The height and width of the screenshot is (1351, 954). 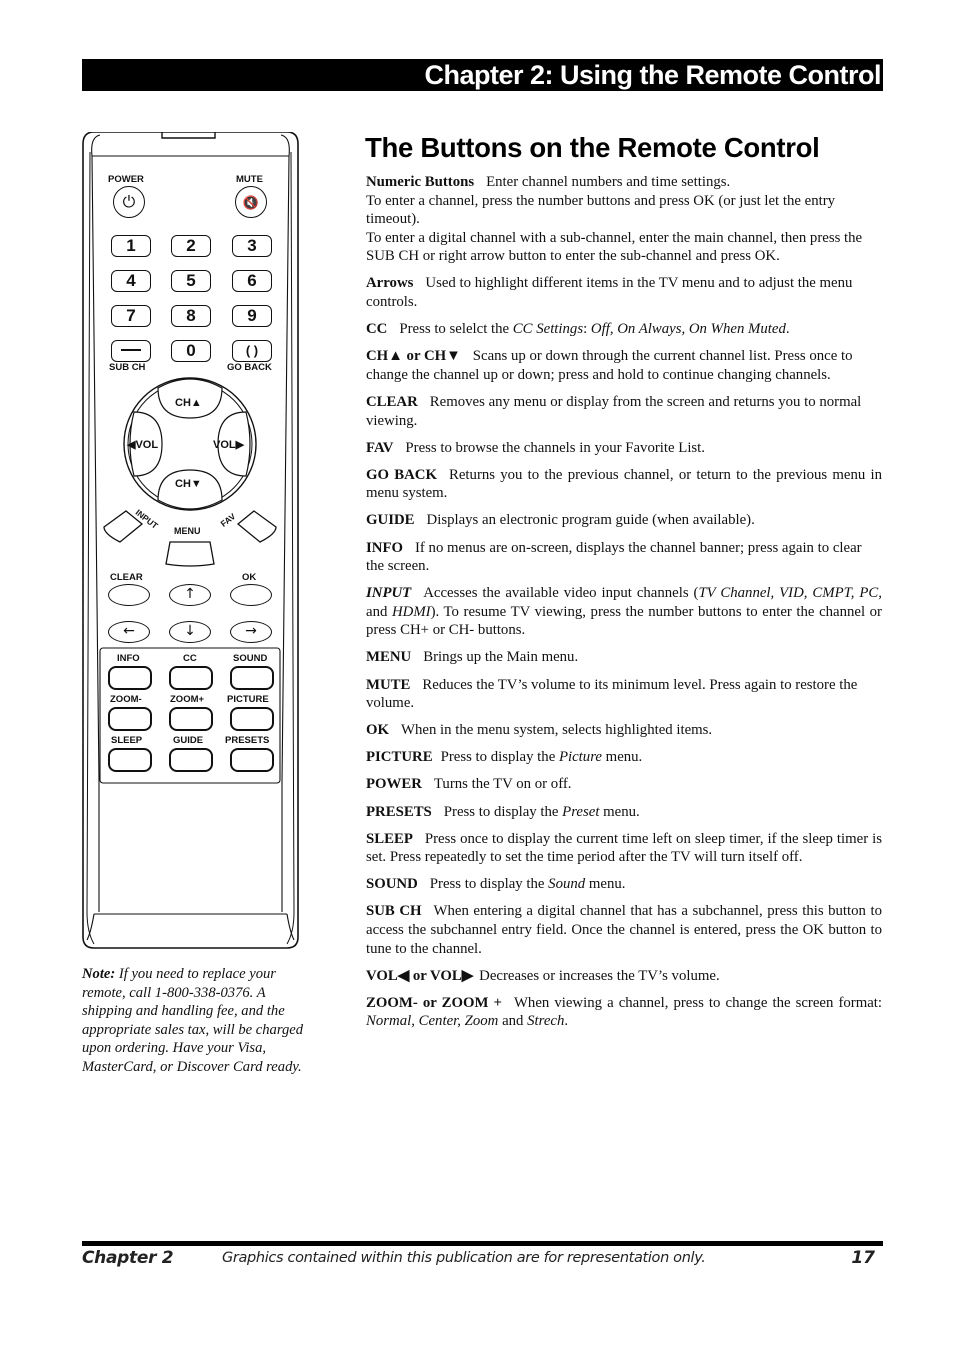 I want to click on zoom-minus-button, so click(x=130, y=719).